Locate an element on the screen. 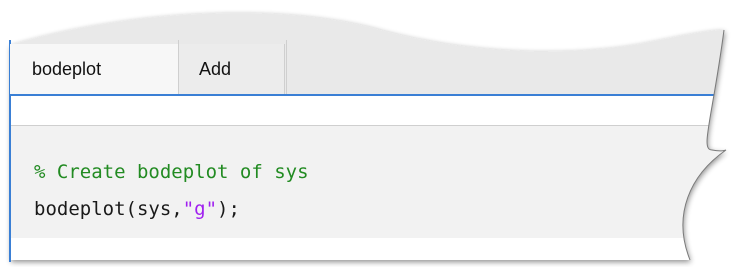 This screenshot has width=735, height=267. tab-bodeplot: bodeplot is located at coordinates (94, 69).